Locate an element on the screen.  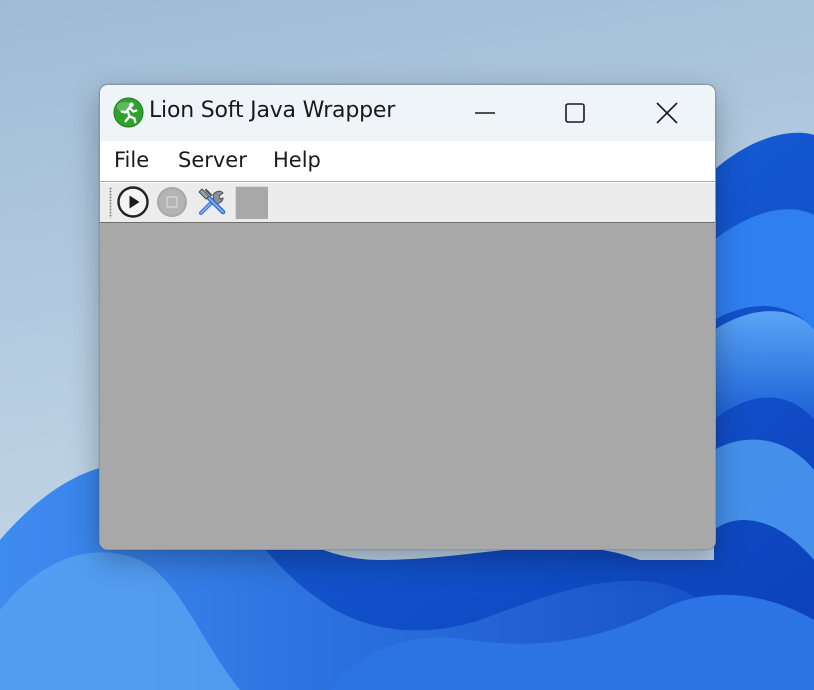
start-button is located at coordinates (133, 202).